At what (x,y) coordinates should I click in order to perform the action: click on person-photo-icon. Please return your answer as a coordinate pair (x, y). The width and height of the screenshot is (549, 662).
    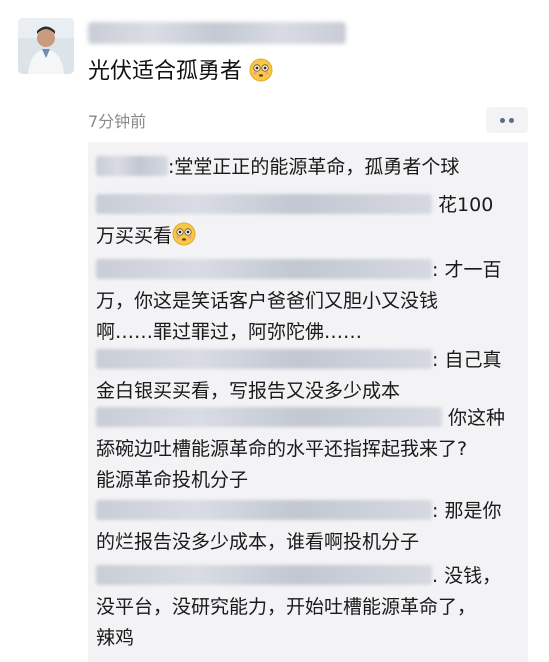
    Looking at the image, I should click on (46, 46).